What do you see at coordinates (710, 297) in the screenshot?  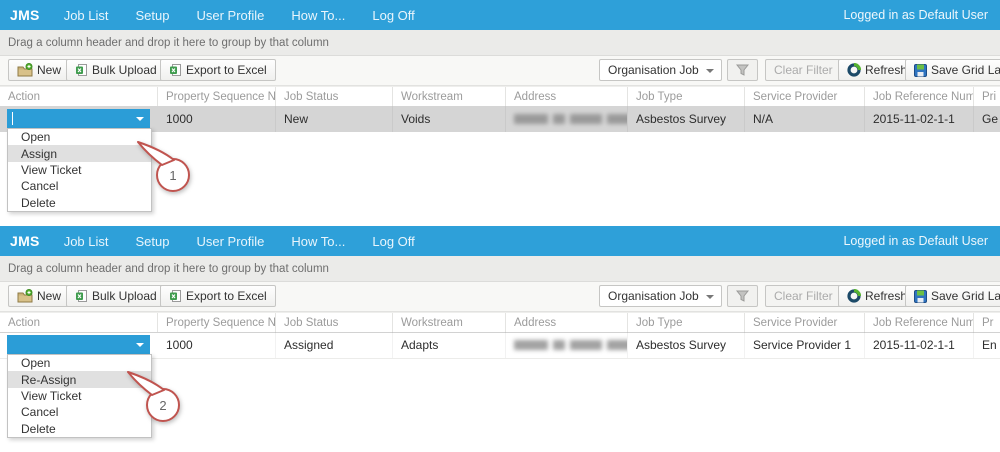 I see `chevron-down-icon` at bounding box center [710, 297].